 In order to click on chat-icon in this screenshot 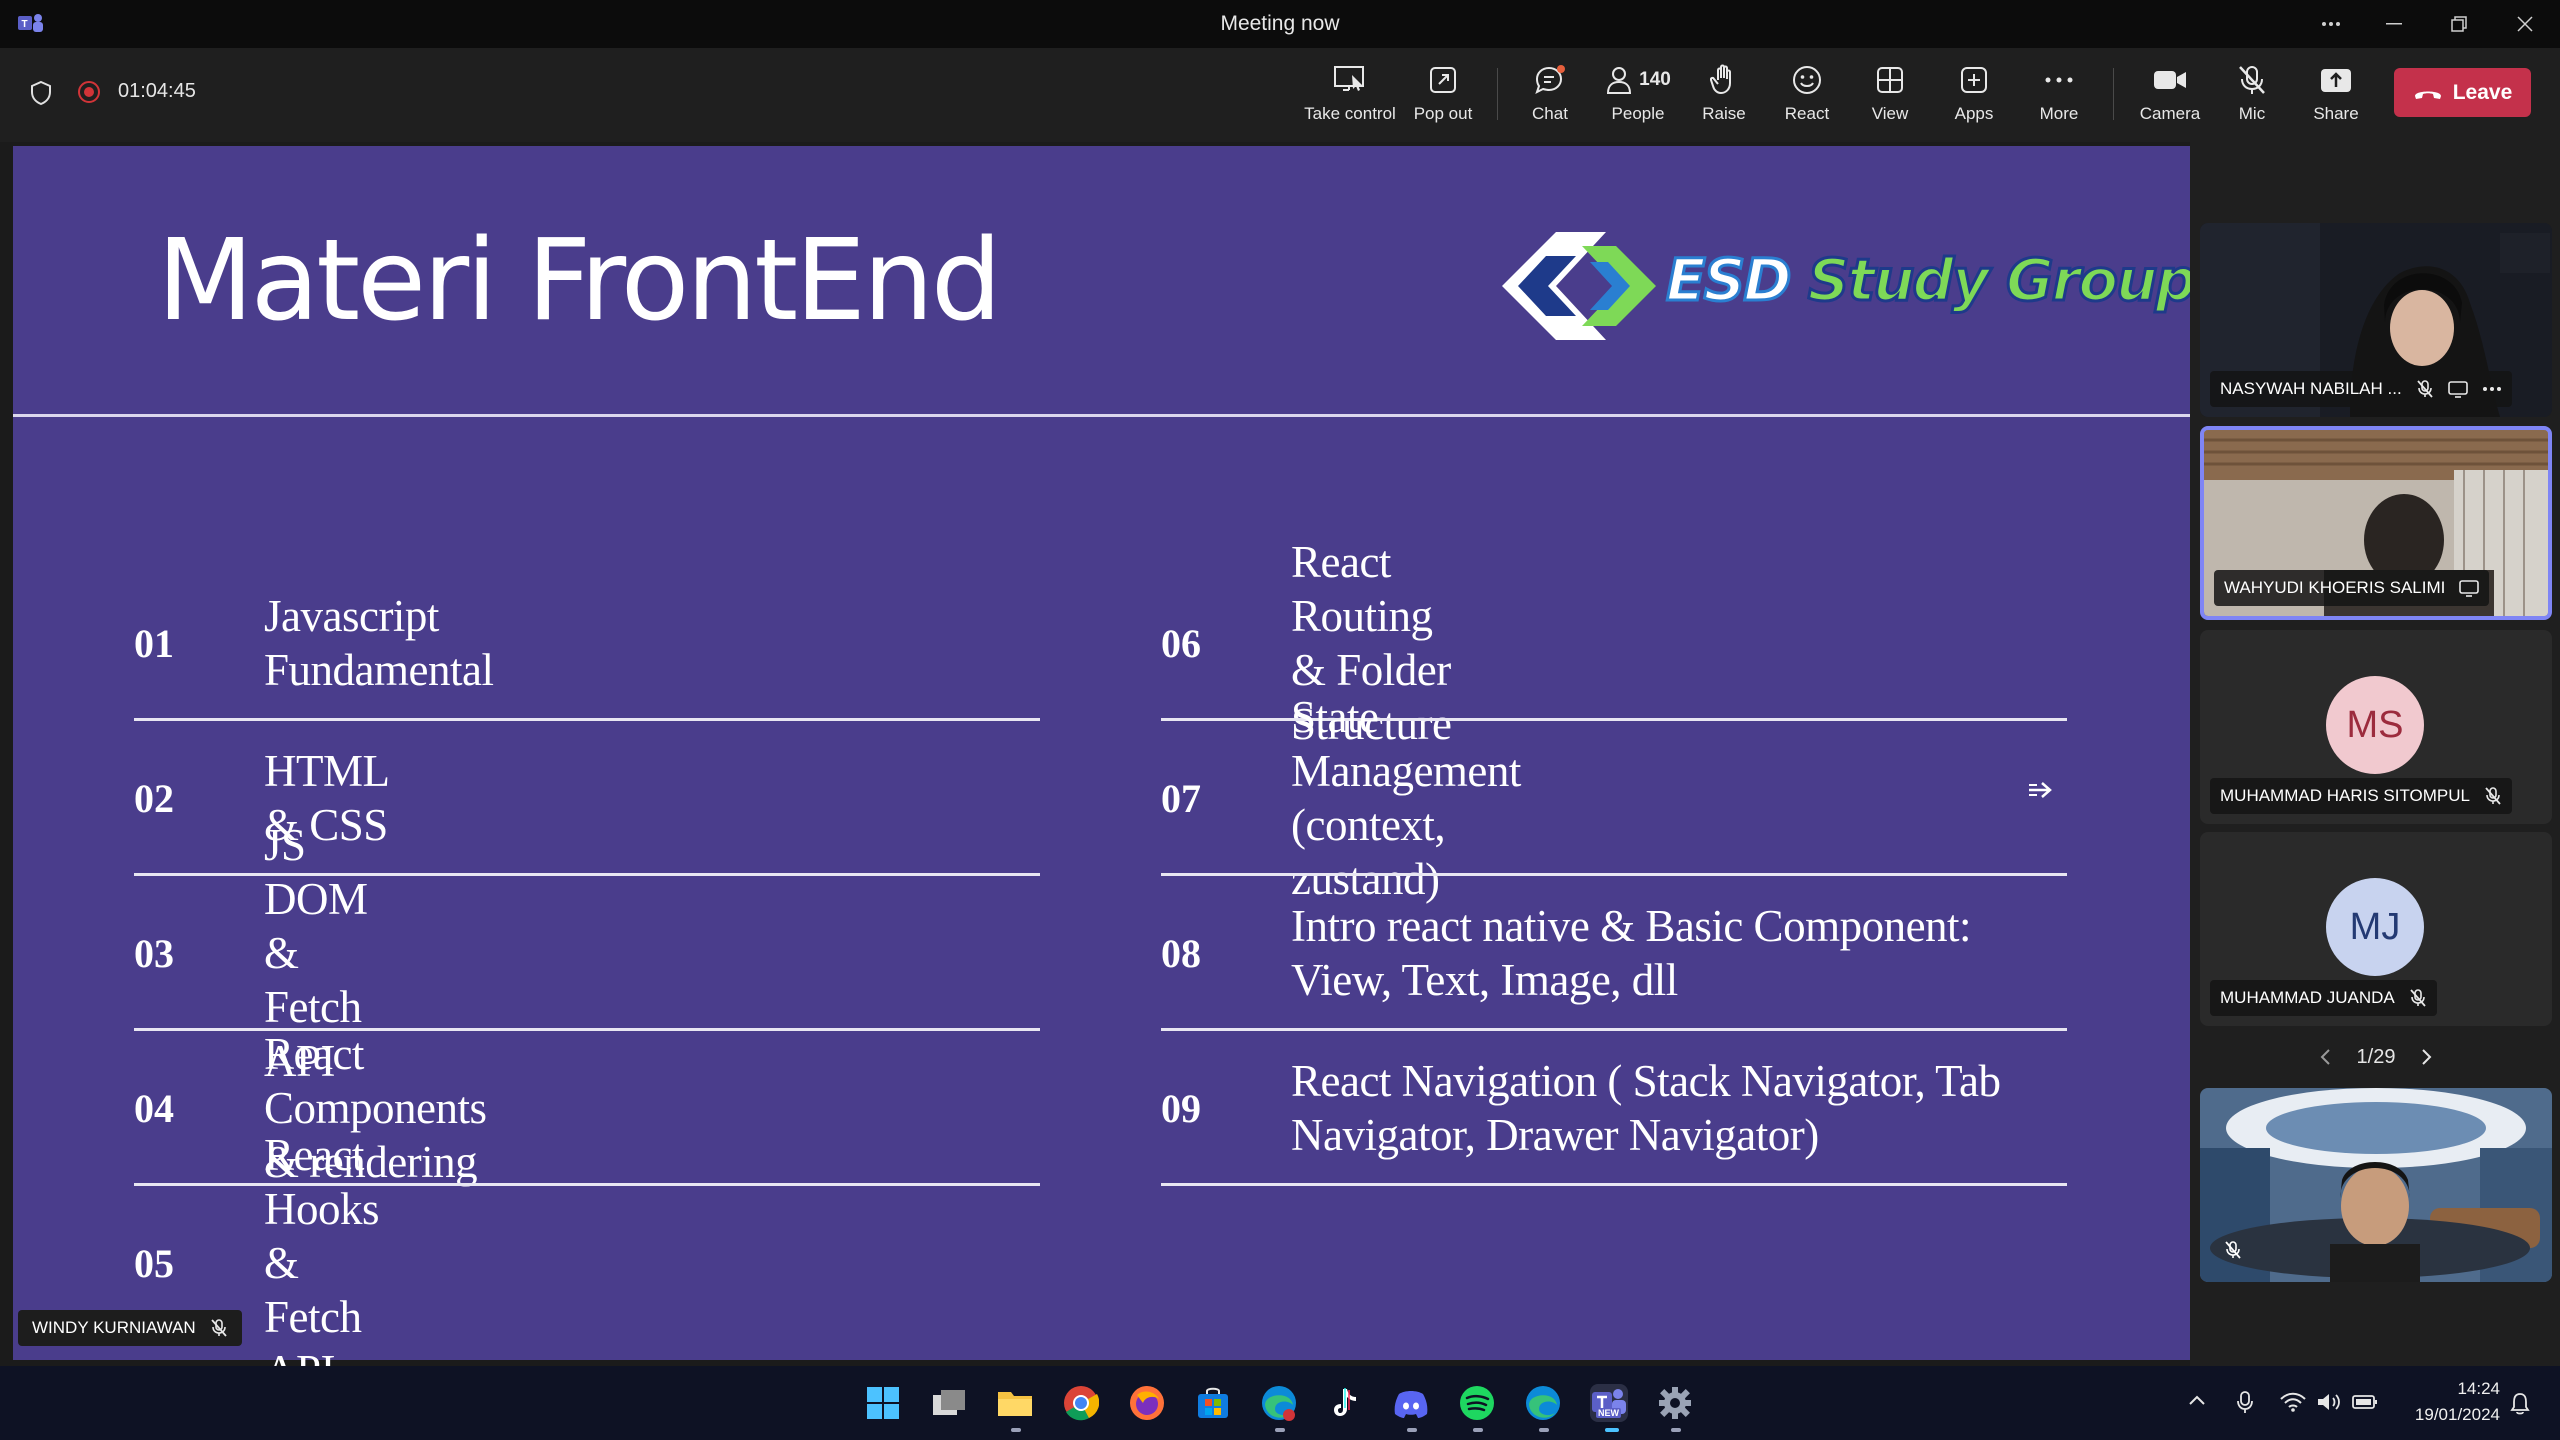, I will do `click(1550, 80)`.